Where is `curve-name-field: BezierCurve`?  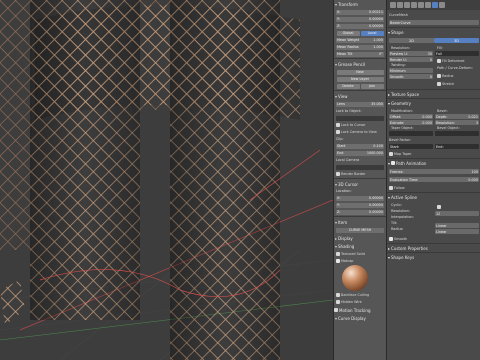 curve-name-field: BezierCurve is located at coordinates (434, 22).